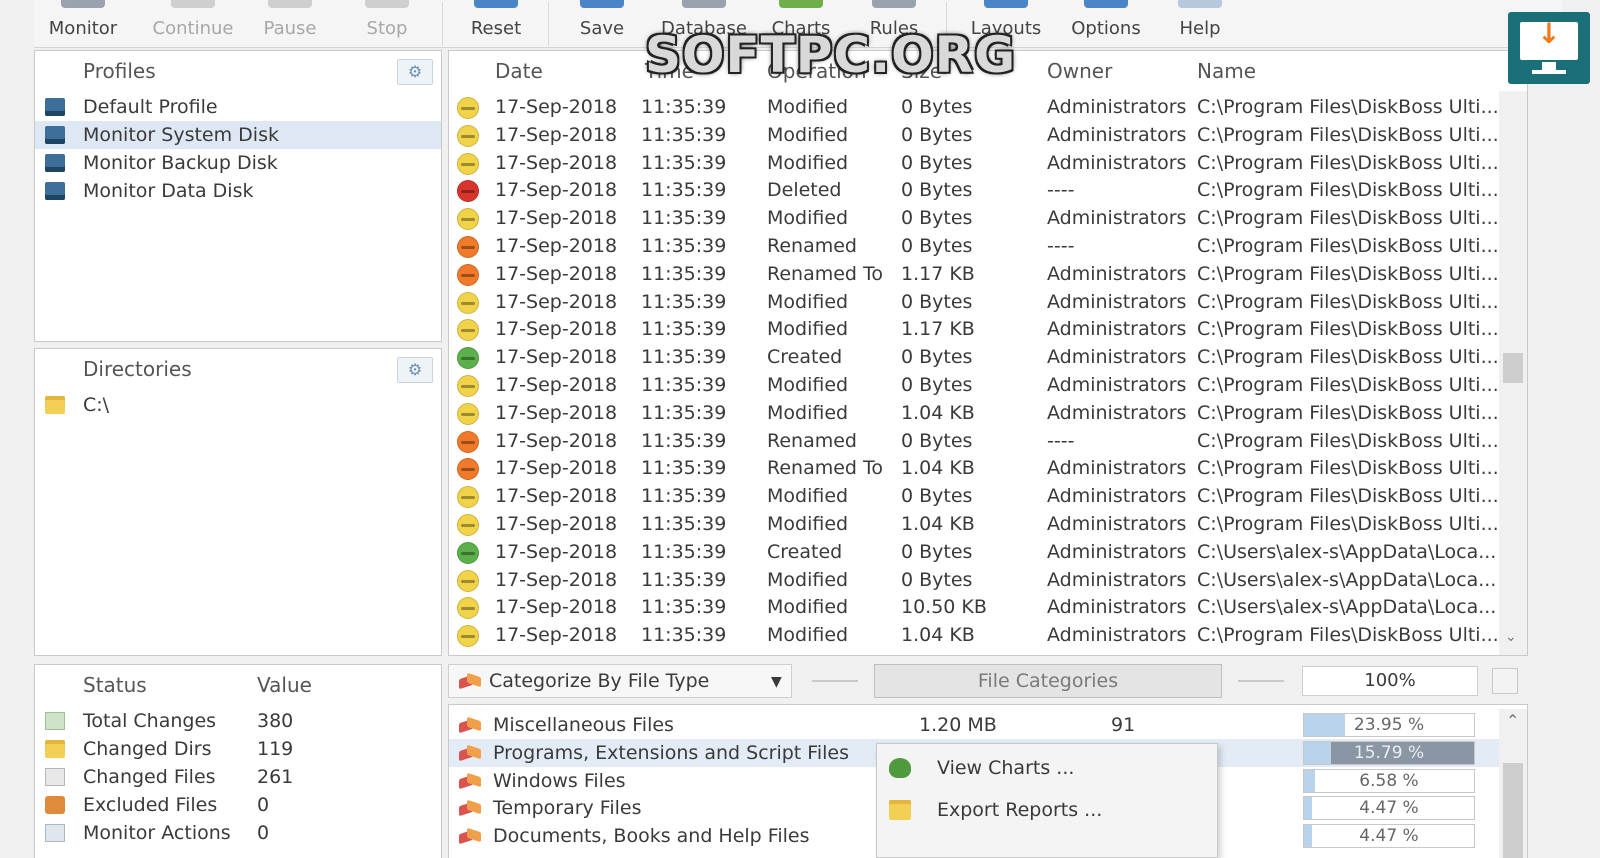  What do you see at coordinates (1048, 681) in the screenshot?
I see `file-categories-button: File Categories` at bounding box center [1048, 681].